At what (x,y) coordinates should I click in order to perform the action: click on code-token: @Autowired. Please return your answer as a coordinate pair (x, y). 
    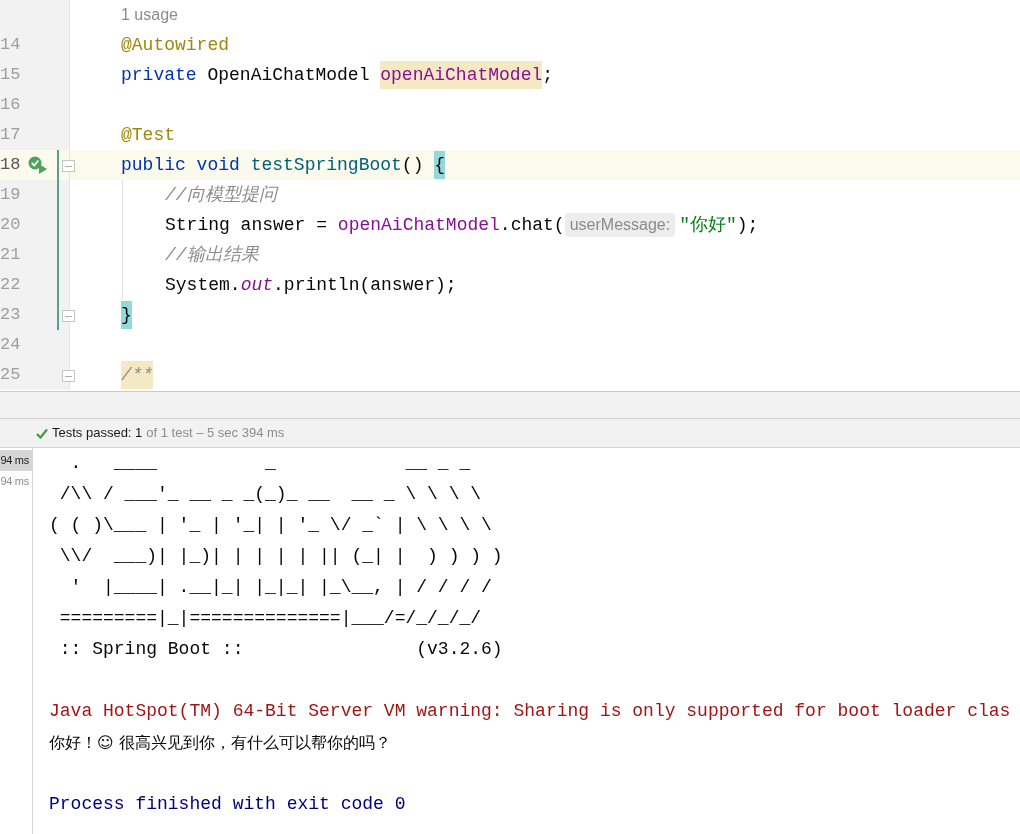
    Looking at the image, I should click on (175, 45).